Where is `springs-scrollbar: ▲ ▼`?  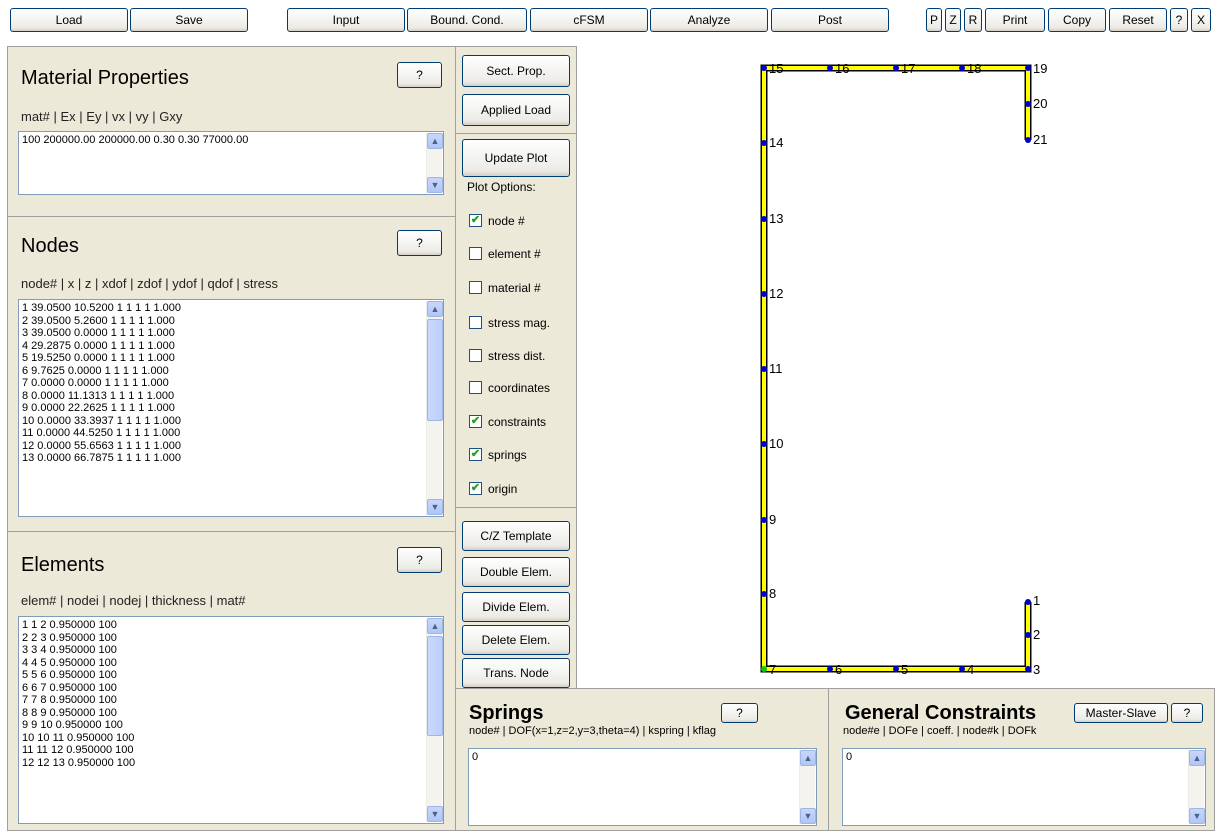 springs-scrollbar: ▲ ▼ is located at coordinates (807, 787).